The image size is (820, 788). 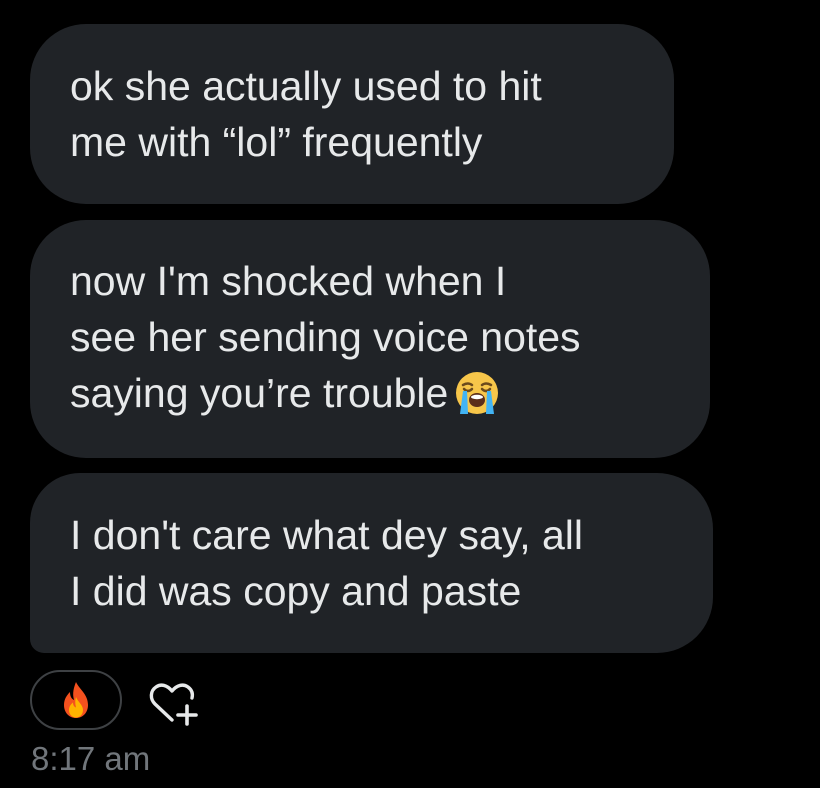 What do you see at coordinates (175, 703) in the screenshot?
I see `heart-plus-icon` at bounding box center [175, 703].